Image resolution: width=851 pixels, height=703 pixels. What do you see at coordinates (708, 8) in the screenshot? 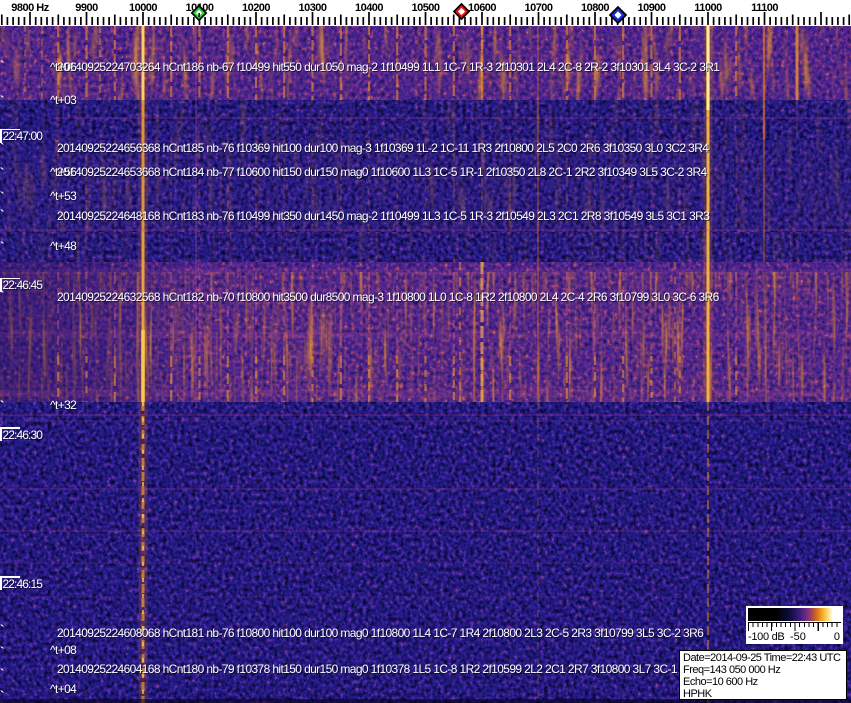
I see `svg-text: 11000` at bounding box center [708, 8].